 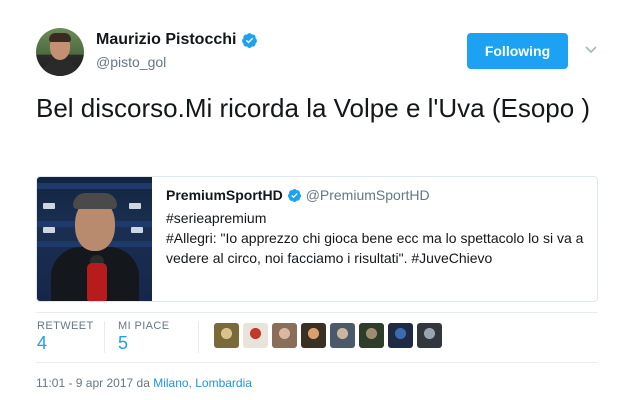 I want to click on quoted-tweet-header: PremiumSportHD @PremiumSportHD, so click(x=298, y=195).